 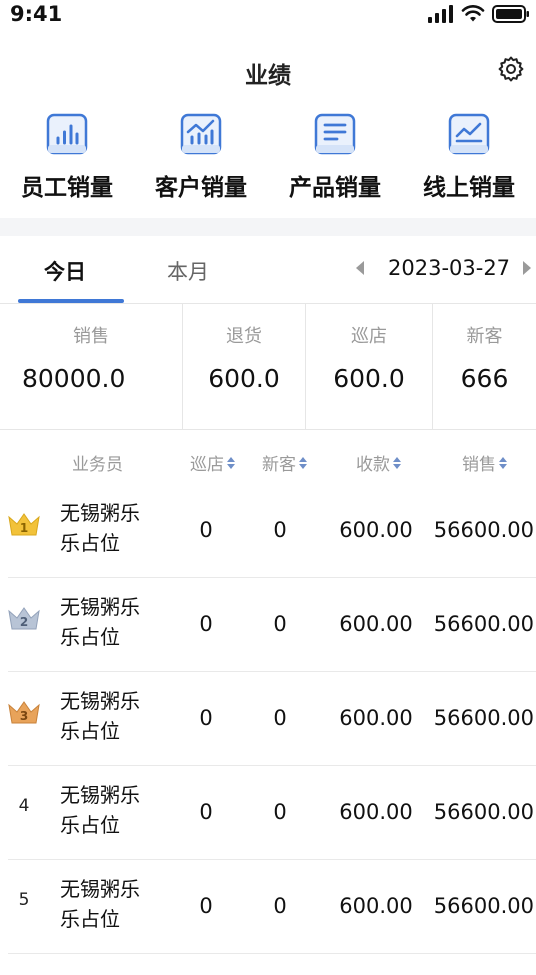 I want to click on period-tabs: 今日 本月 2023-03-27, so click(x=268, y=270).